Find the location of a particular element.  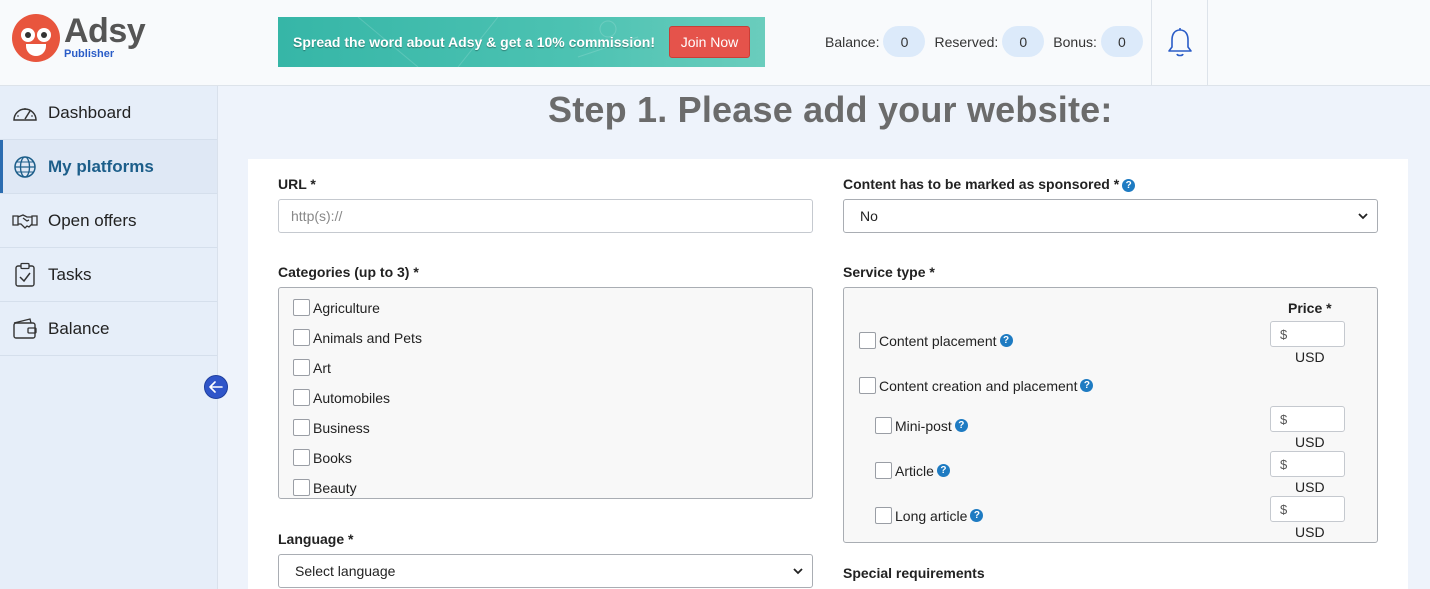

notifications-button is located at coordinates (1179, 43).